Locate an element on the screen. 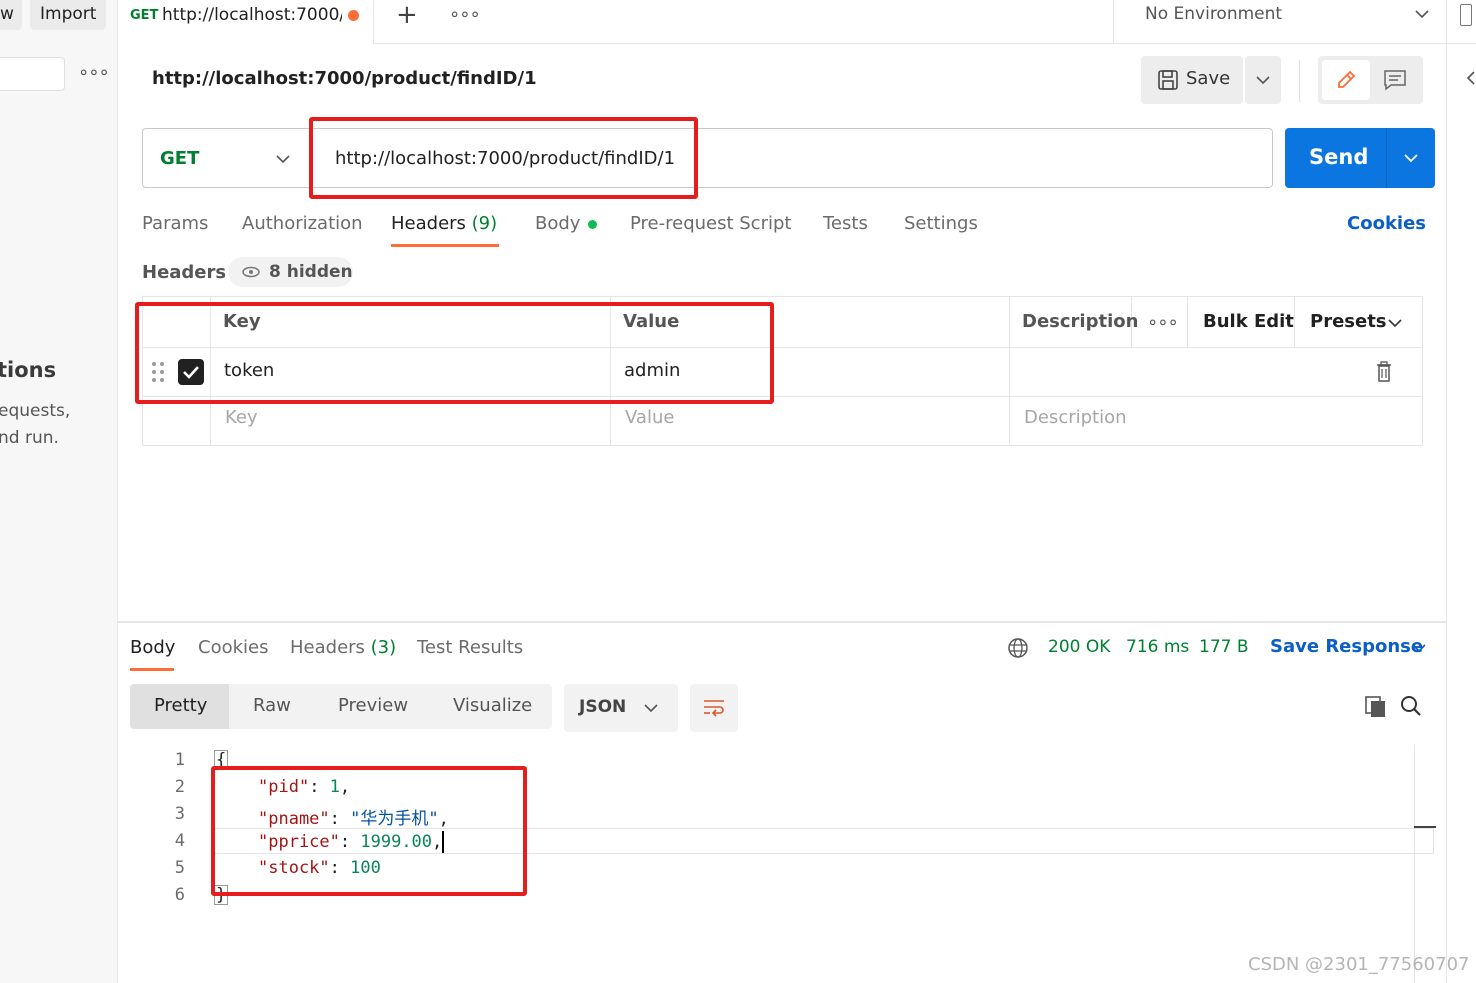  format-select: JSON is located at coordinates (621, 708).